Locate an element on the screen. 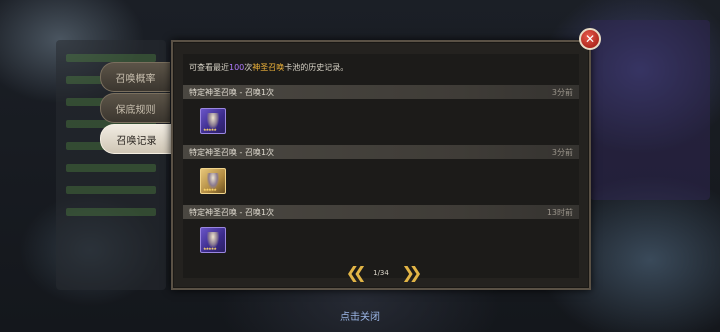 The width and height of the screenshot is (720, 332). tab-pity-rules: 保底规则 is located at coordinates (135, 108).